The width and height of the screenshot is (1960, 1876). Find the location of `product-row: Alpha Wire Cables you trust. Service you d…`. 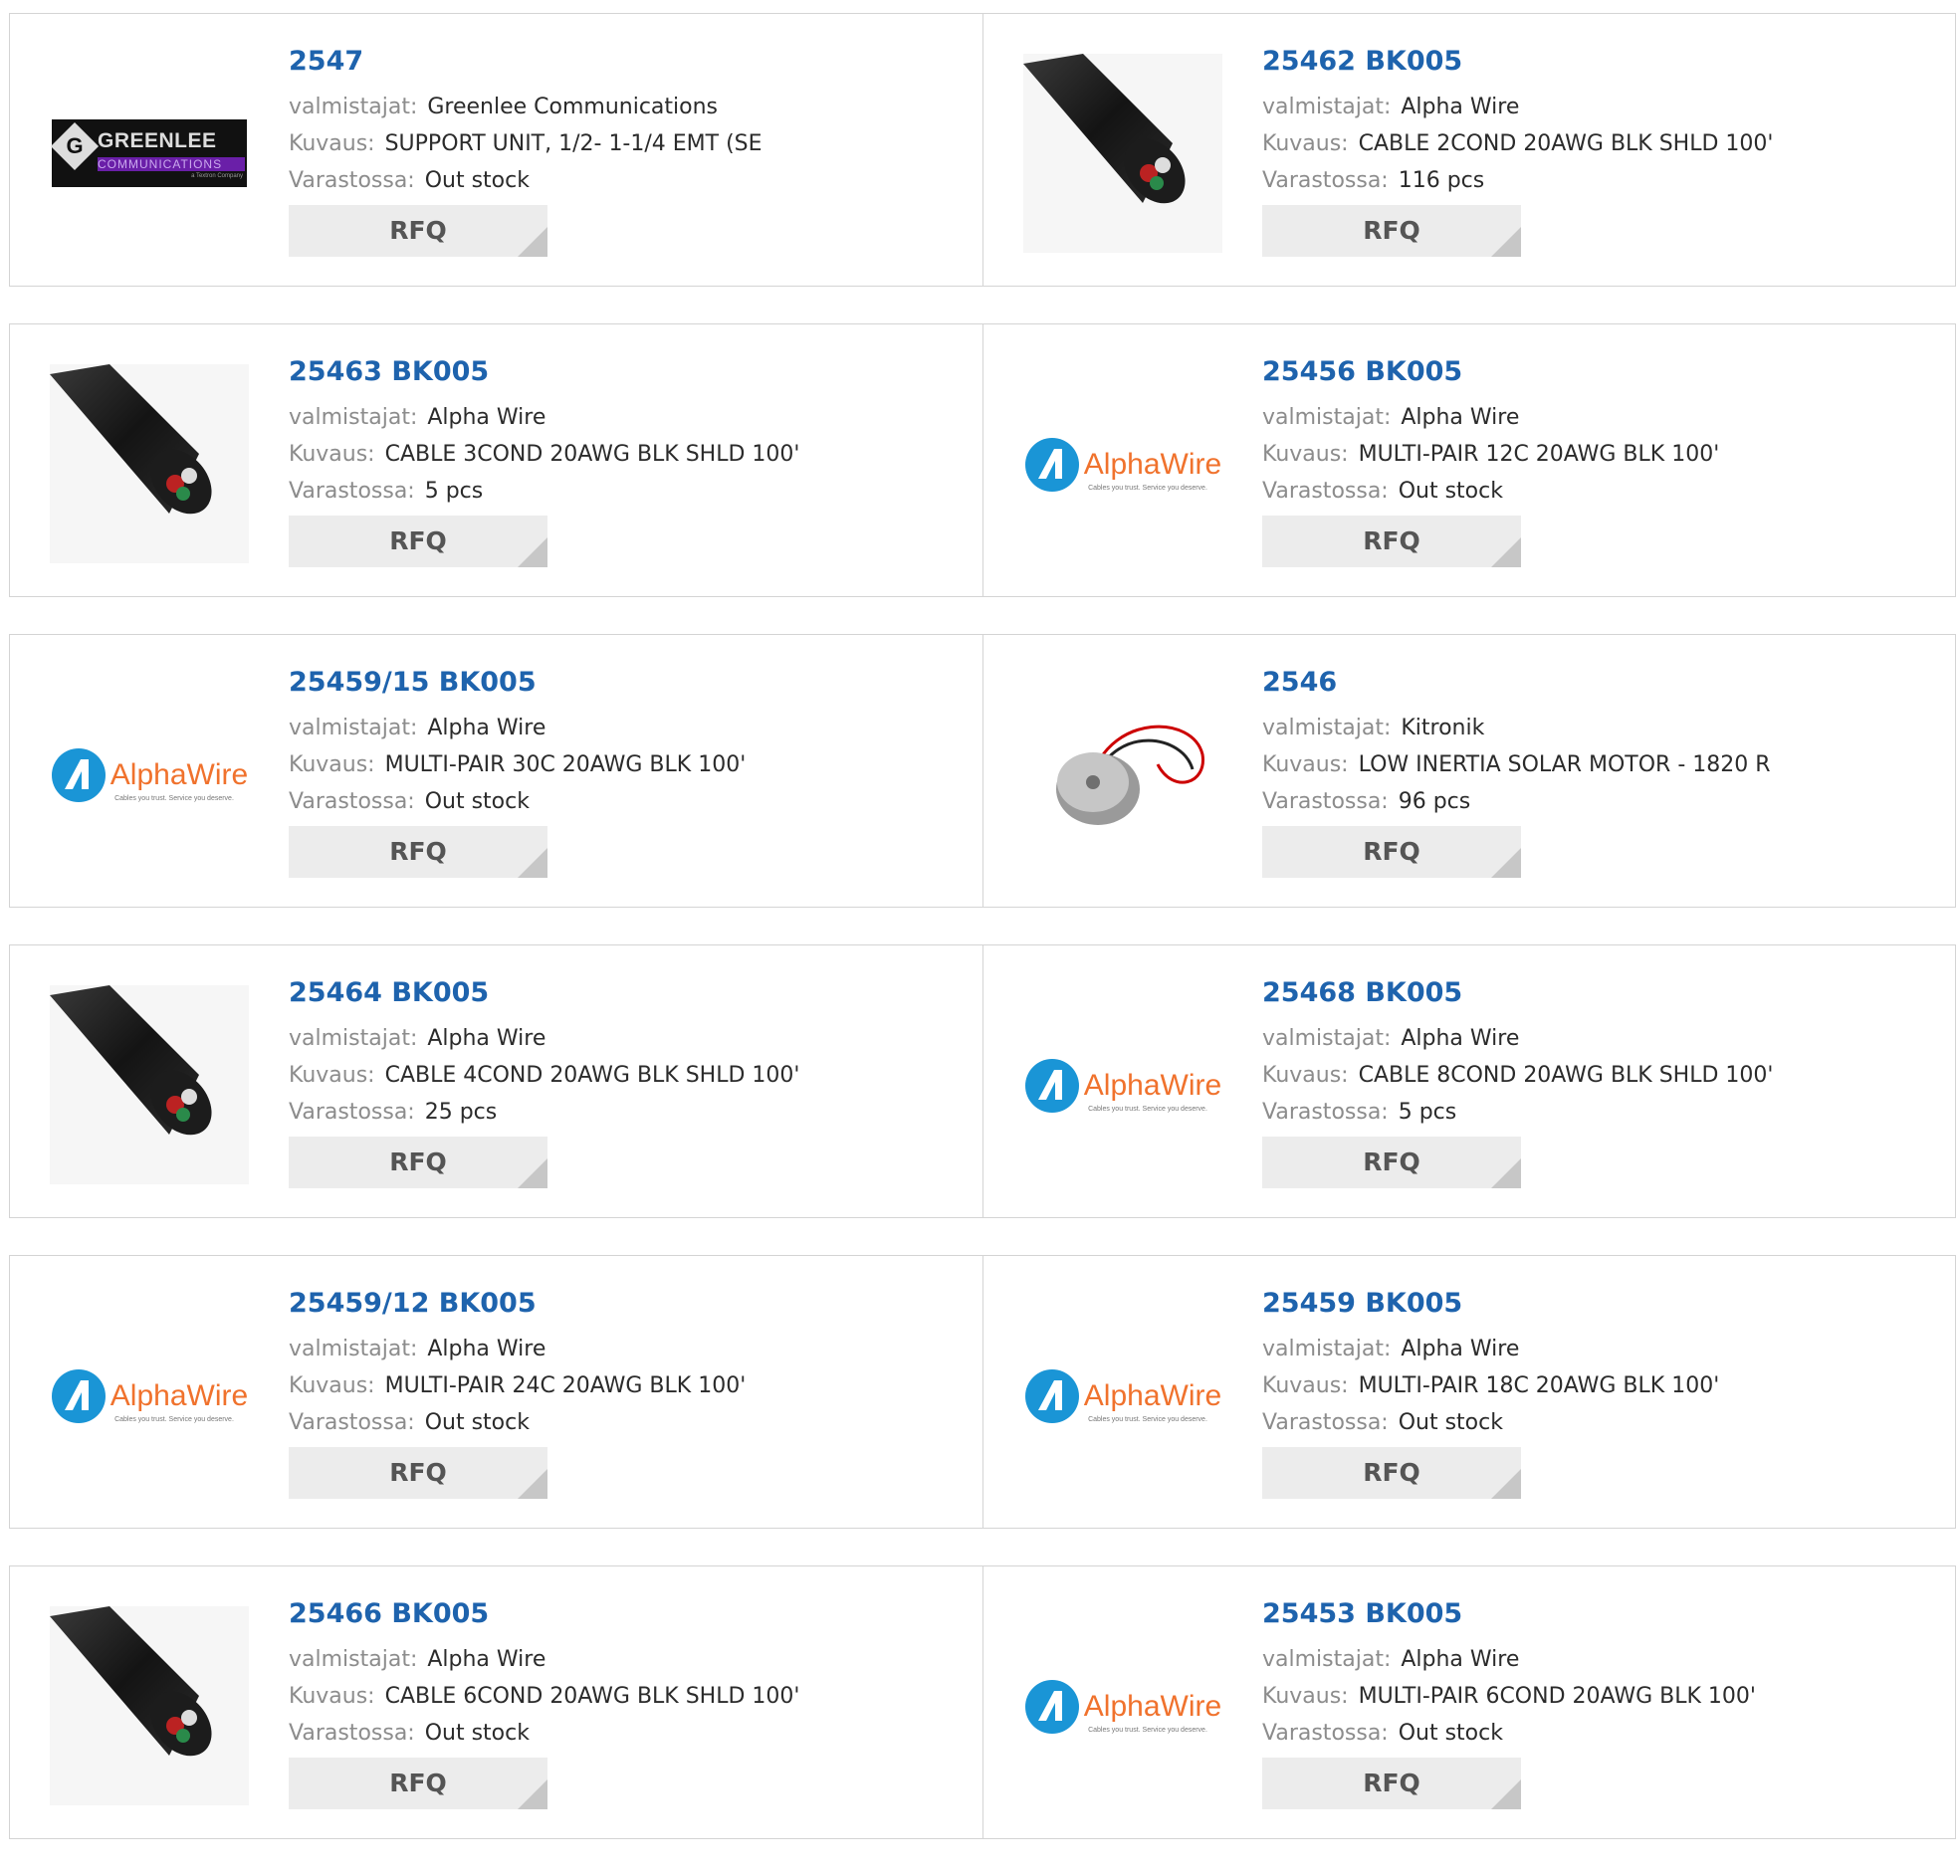

product-row: Alpha Wire Cables you trust. Service you d… is located at coordinates (983, 771).